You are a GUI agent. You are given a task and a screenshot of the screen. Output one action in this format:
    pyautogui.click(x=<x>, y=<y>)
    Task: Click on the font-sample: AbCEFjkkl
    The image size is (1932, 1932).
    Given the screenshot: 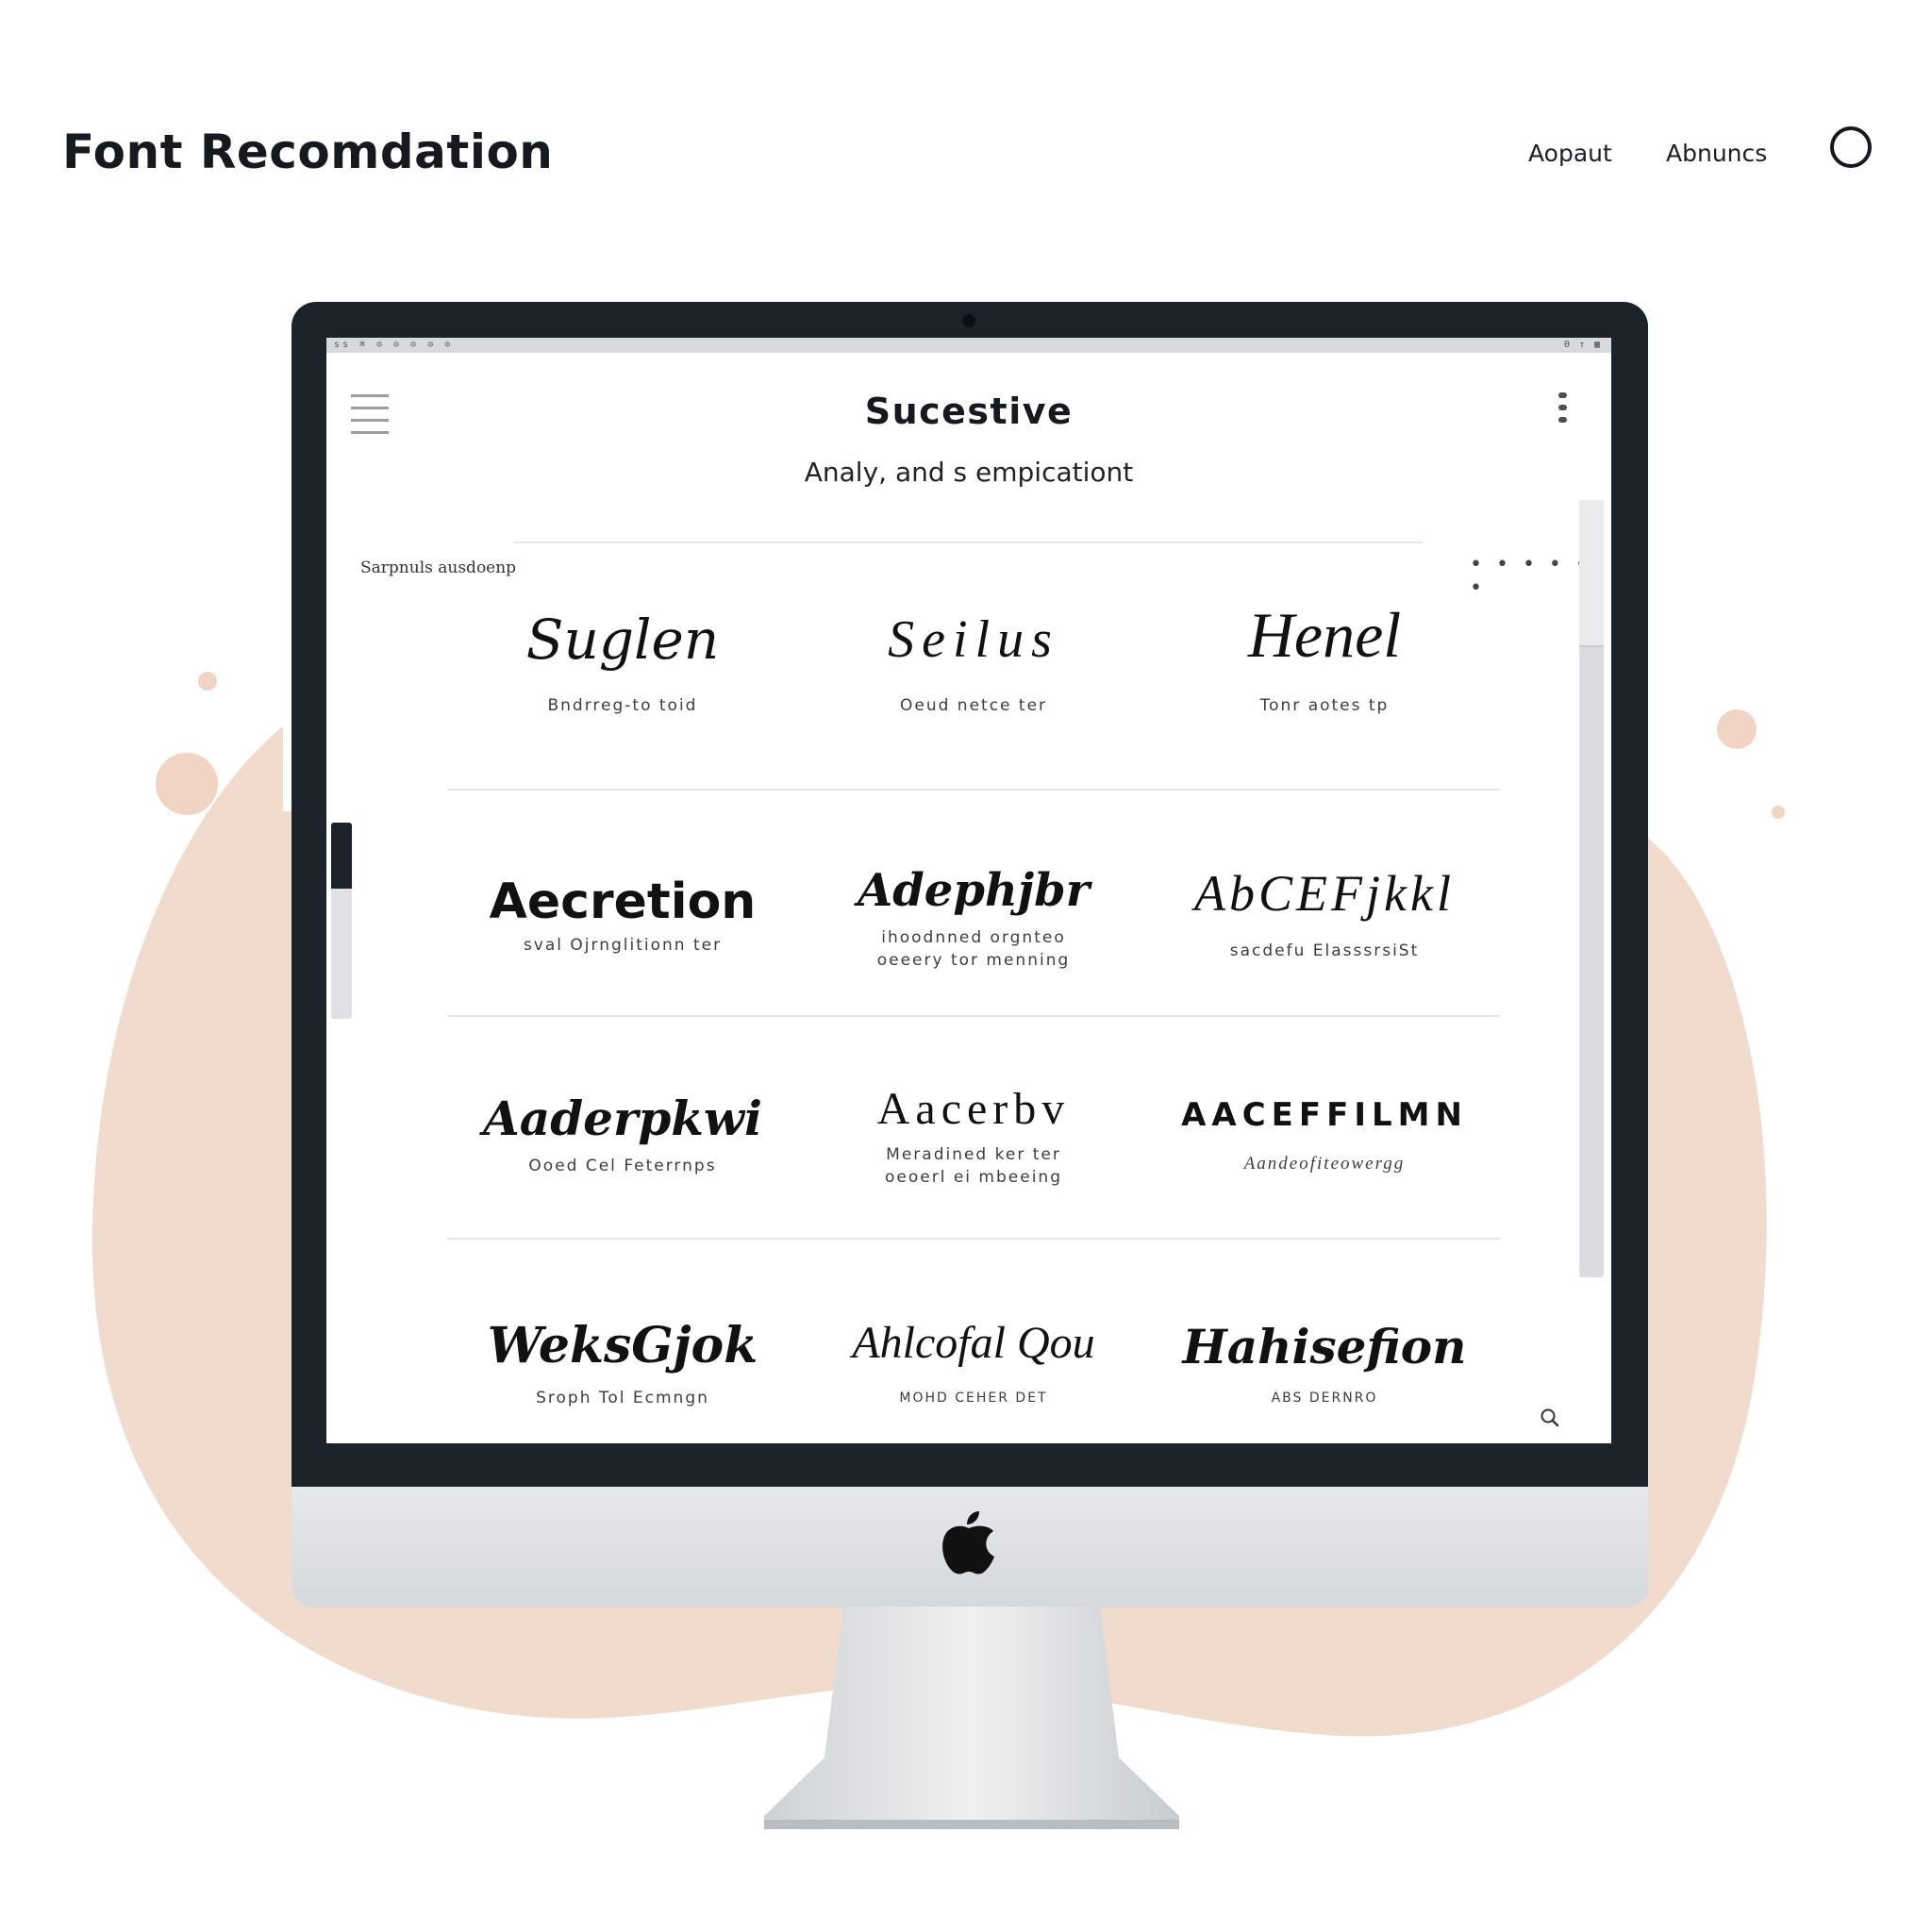 What is the action you would take?
    pyautogui.click(x=1324, y=893)
    